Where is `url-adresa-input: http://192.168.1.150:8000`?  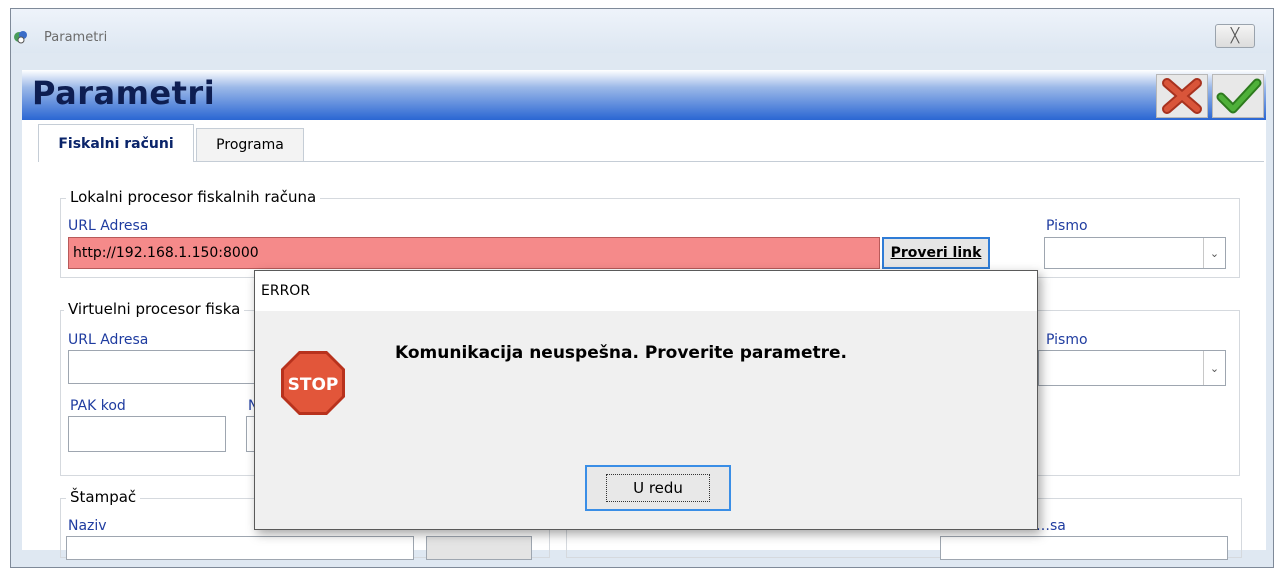
url-adresa-input: http://192.168.1.150:8000 is located at coordinates (474, 253).